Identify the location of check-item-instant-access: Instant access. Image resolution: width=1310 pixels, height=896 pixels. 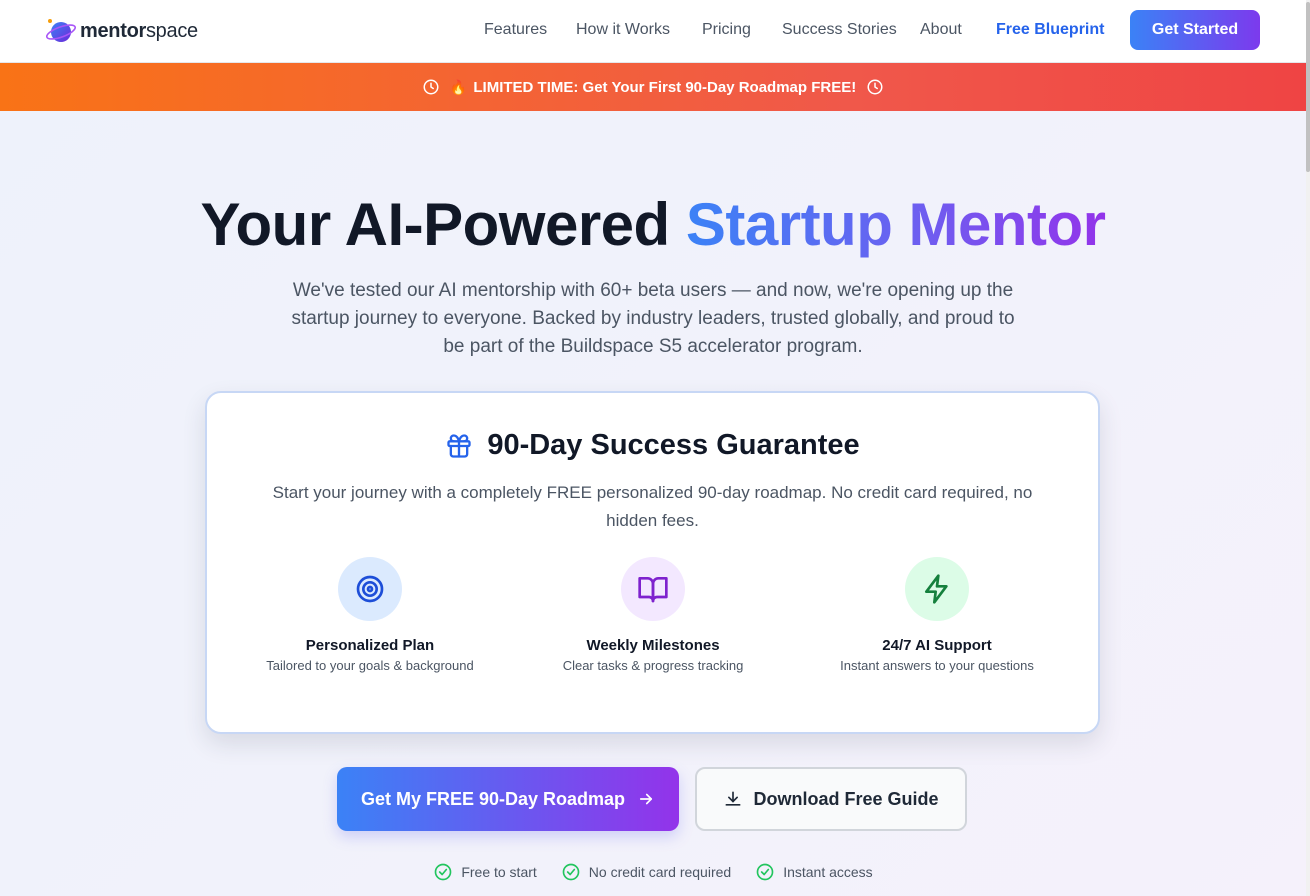
(814, 872).